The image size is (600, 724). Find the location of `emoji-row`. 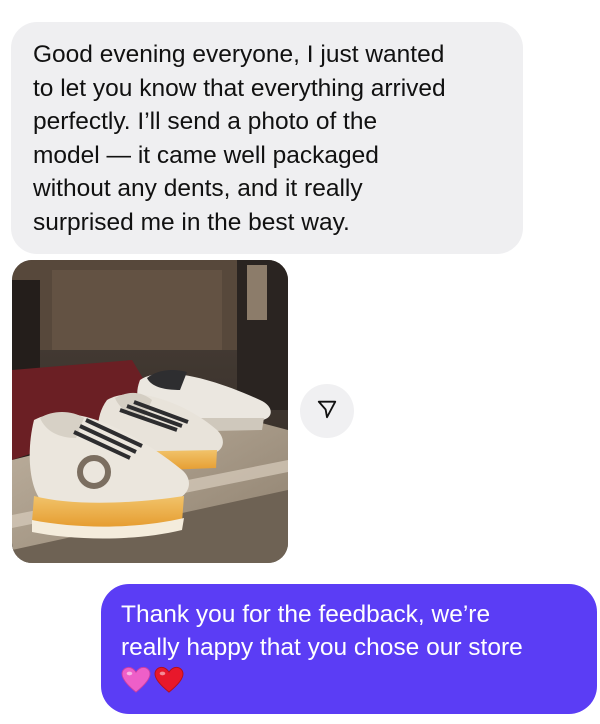

emoji-row is located at coordinates (350, 680).